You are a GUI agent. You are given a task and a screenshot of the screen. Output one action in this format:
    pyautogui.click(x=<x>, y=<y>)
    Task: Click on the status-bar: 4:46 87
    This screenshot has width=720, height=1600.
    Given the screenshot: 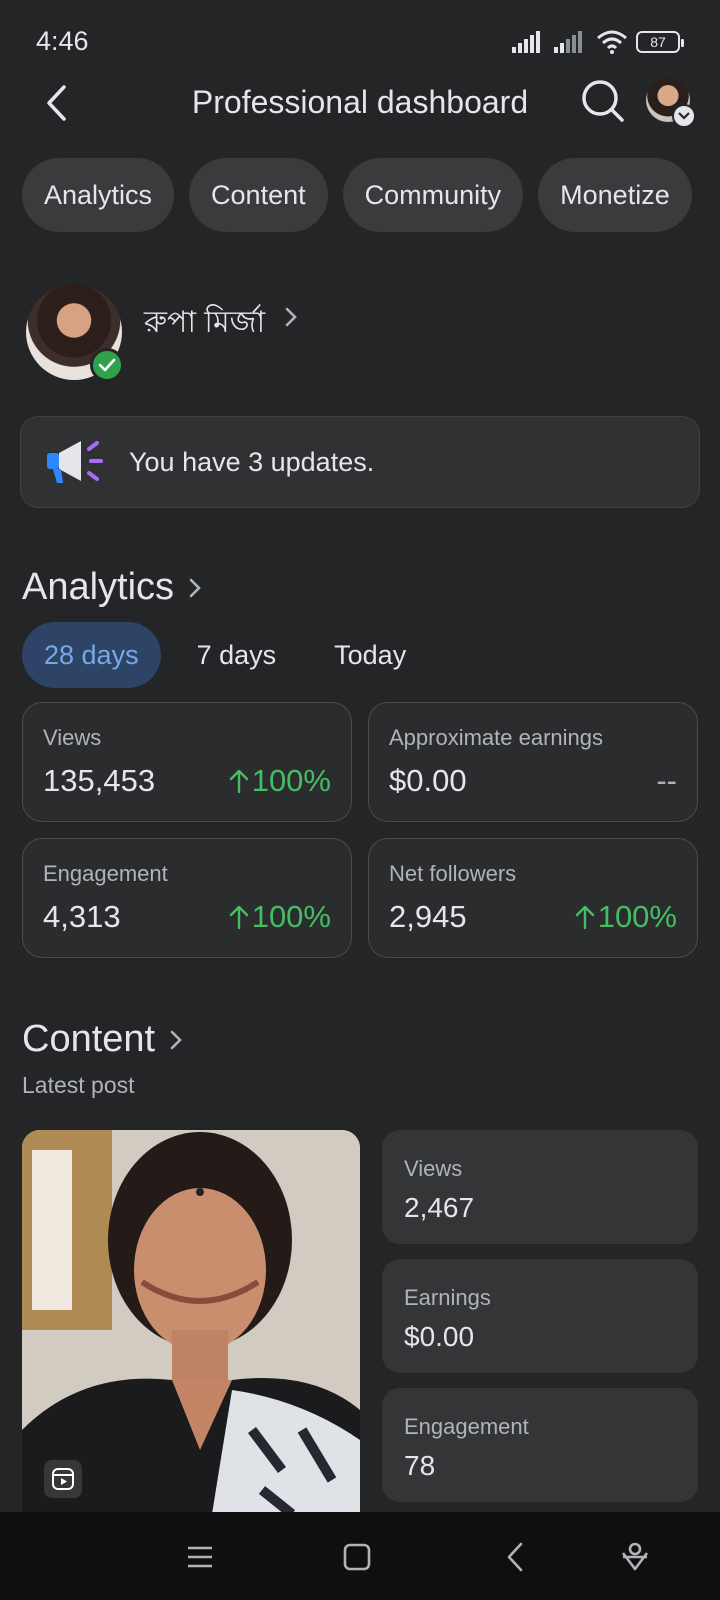 What is the action you would take?
    pyautogui.click(x=360, y=40)
    